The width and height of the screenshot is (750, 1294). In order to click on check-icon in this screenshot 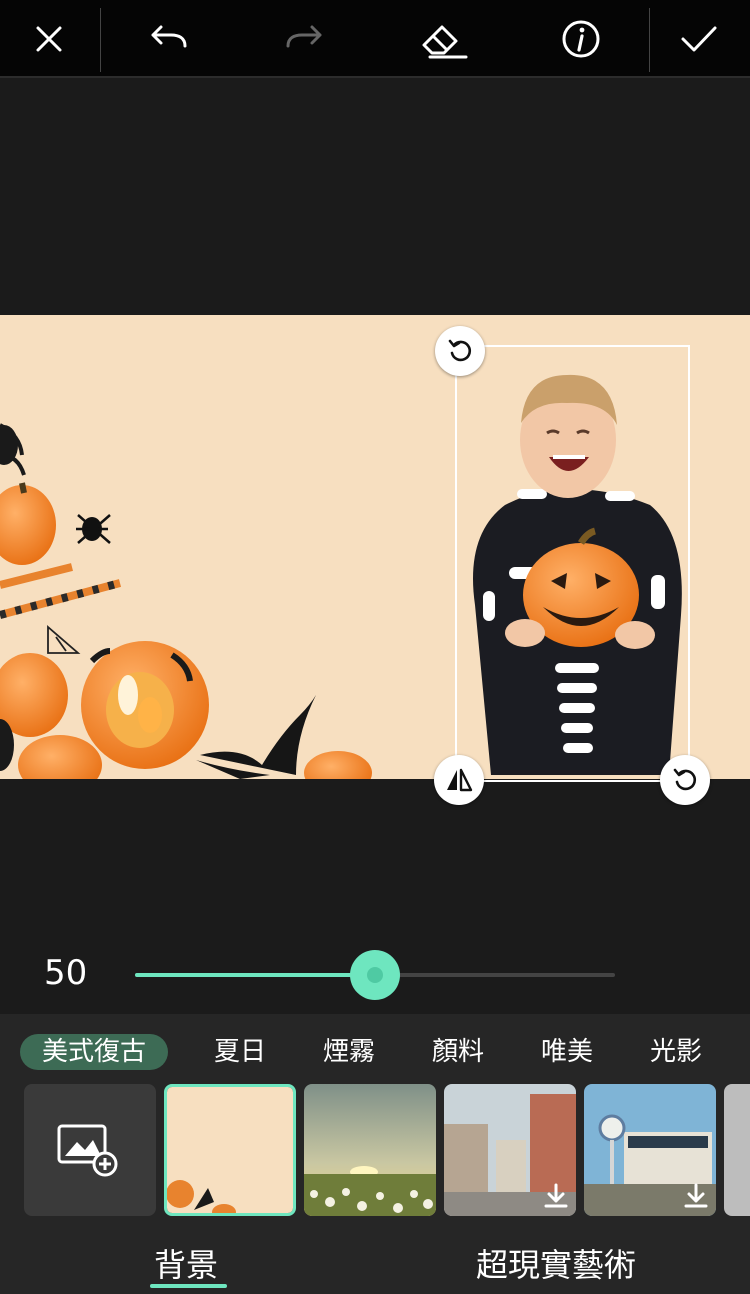, I will do `click(699, 39)`.